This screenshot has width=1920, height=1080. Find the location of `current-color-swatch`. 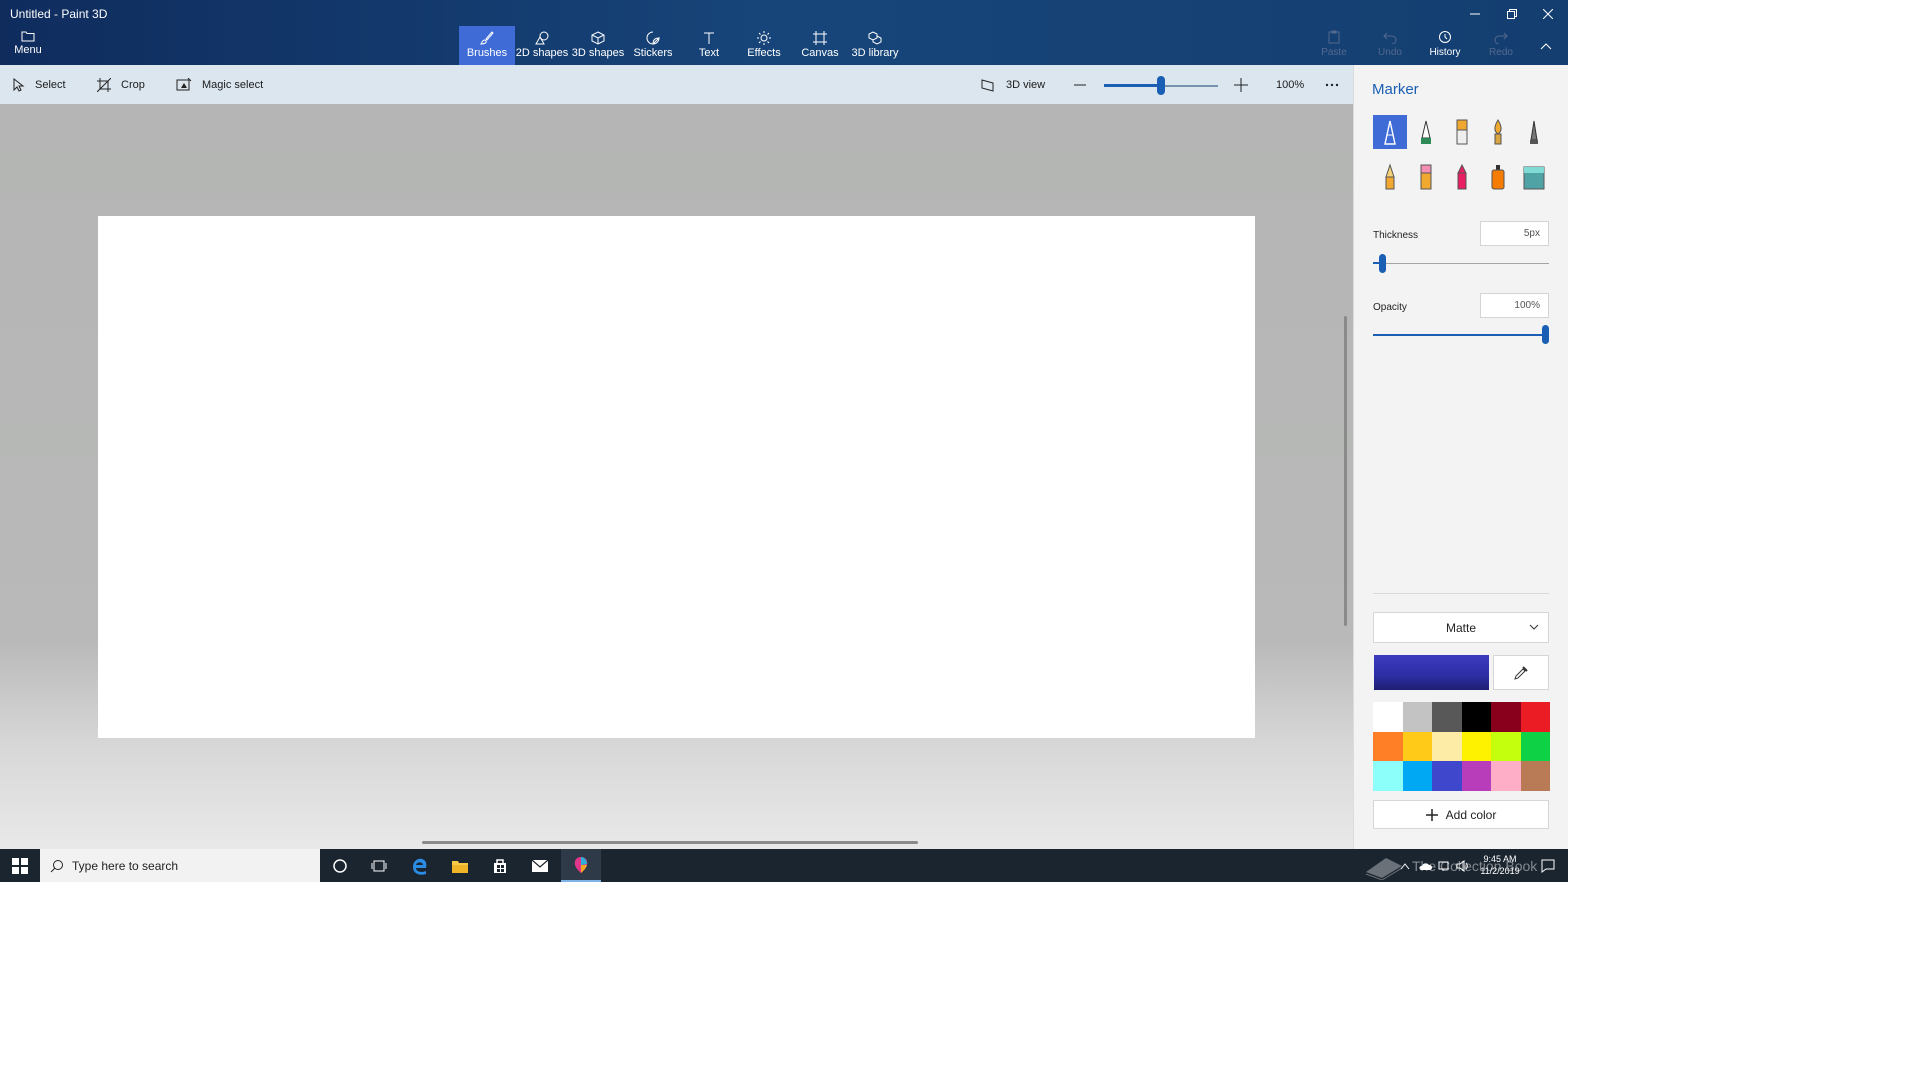

current-color-swatch is located at coordinates (1431, 672).